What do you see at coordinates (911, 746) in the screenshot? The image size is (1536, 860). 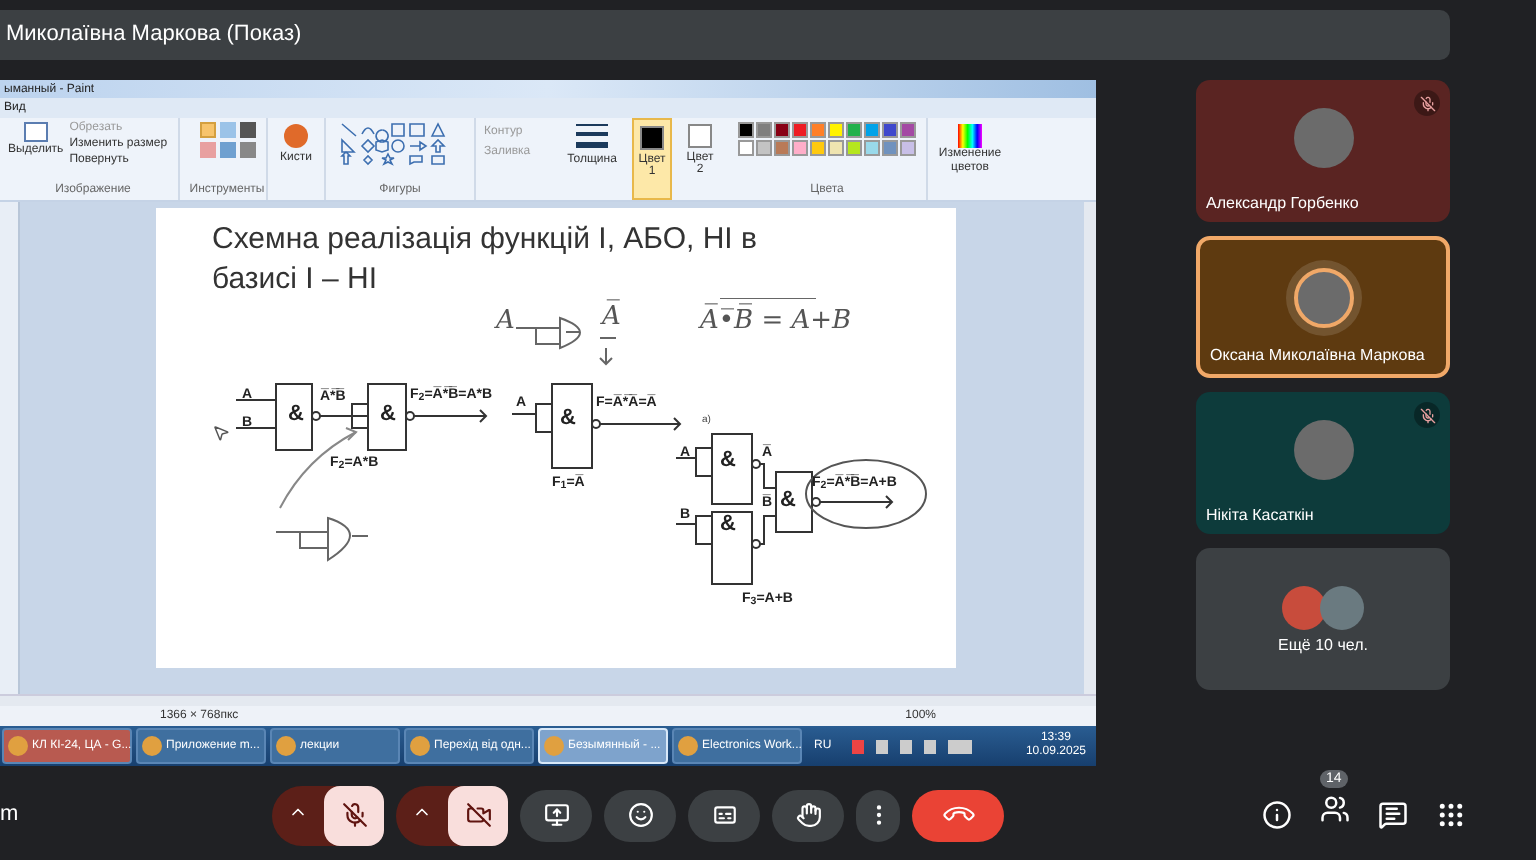 I see `tray-icons` at bounding box center [911, 746].